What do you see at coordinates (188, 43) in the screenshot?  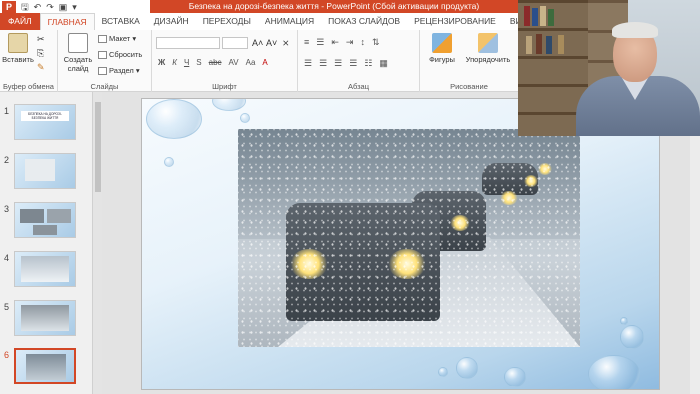 I see `font-name-field` at bounding box center [188, 43].